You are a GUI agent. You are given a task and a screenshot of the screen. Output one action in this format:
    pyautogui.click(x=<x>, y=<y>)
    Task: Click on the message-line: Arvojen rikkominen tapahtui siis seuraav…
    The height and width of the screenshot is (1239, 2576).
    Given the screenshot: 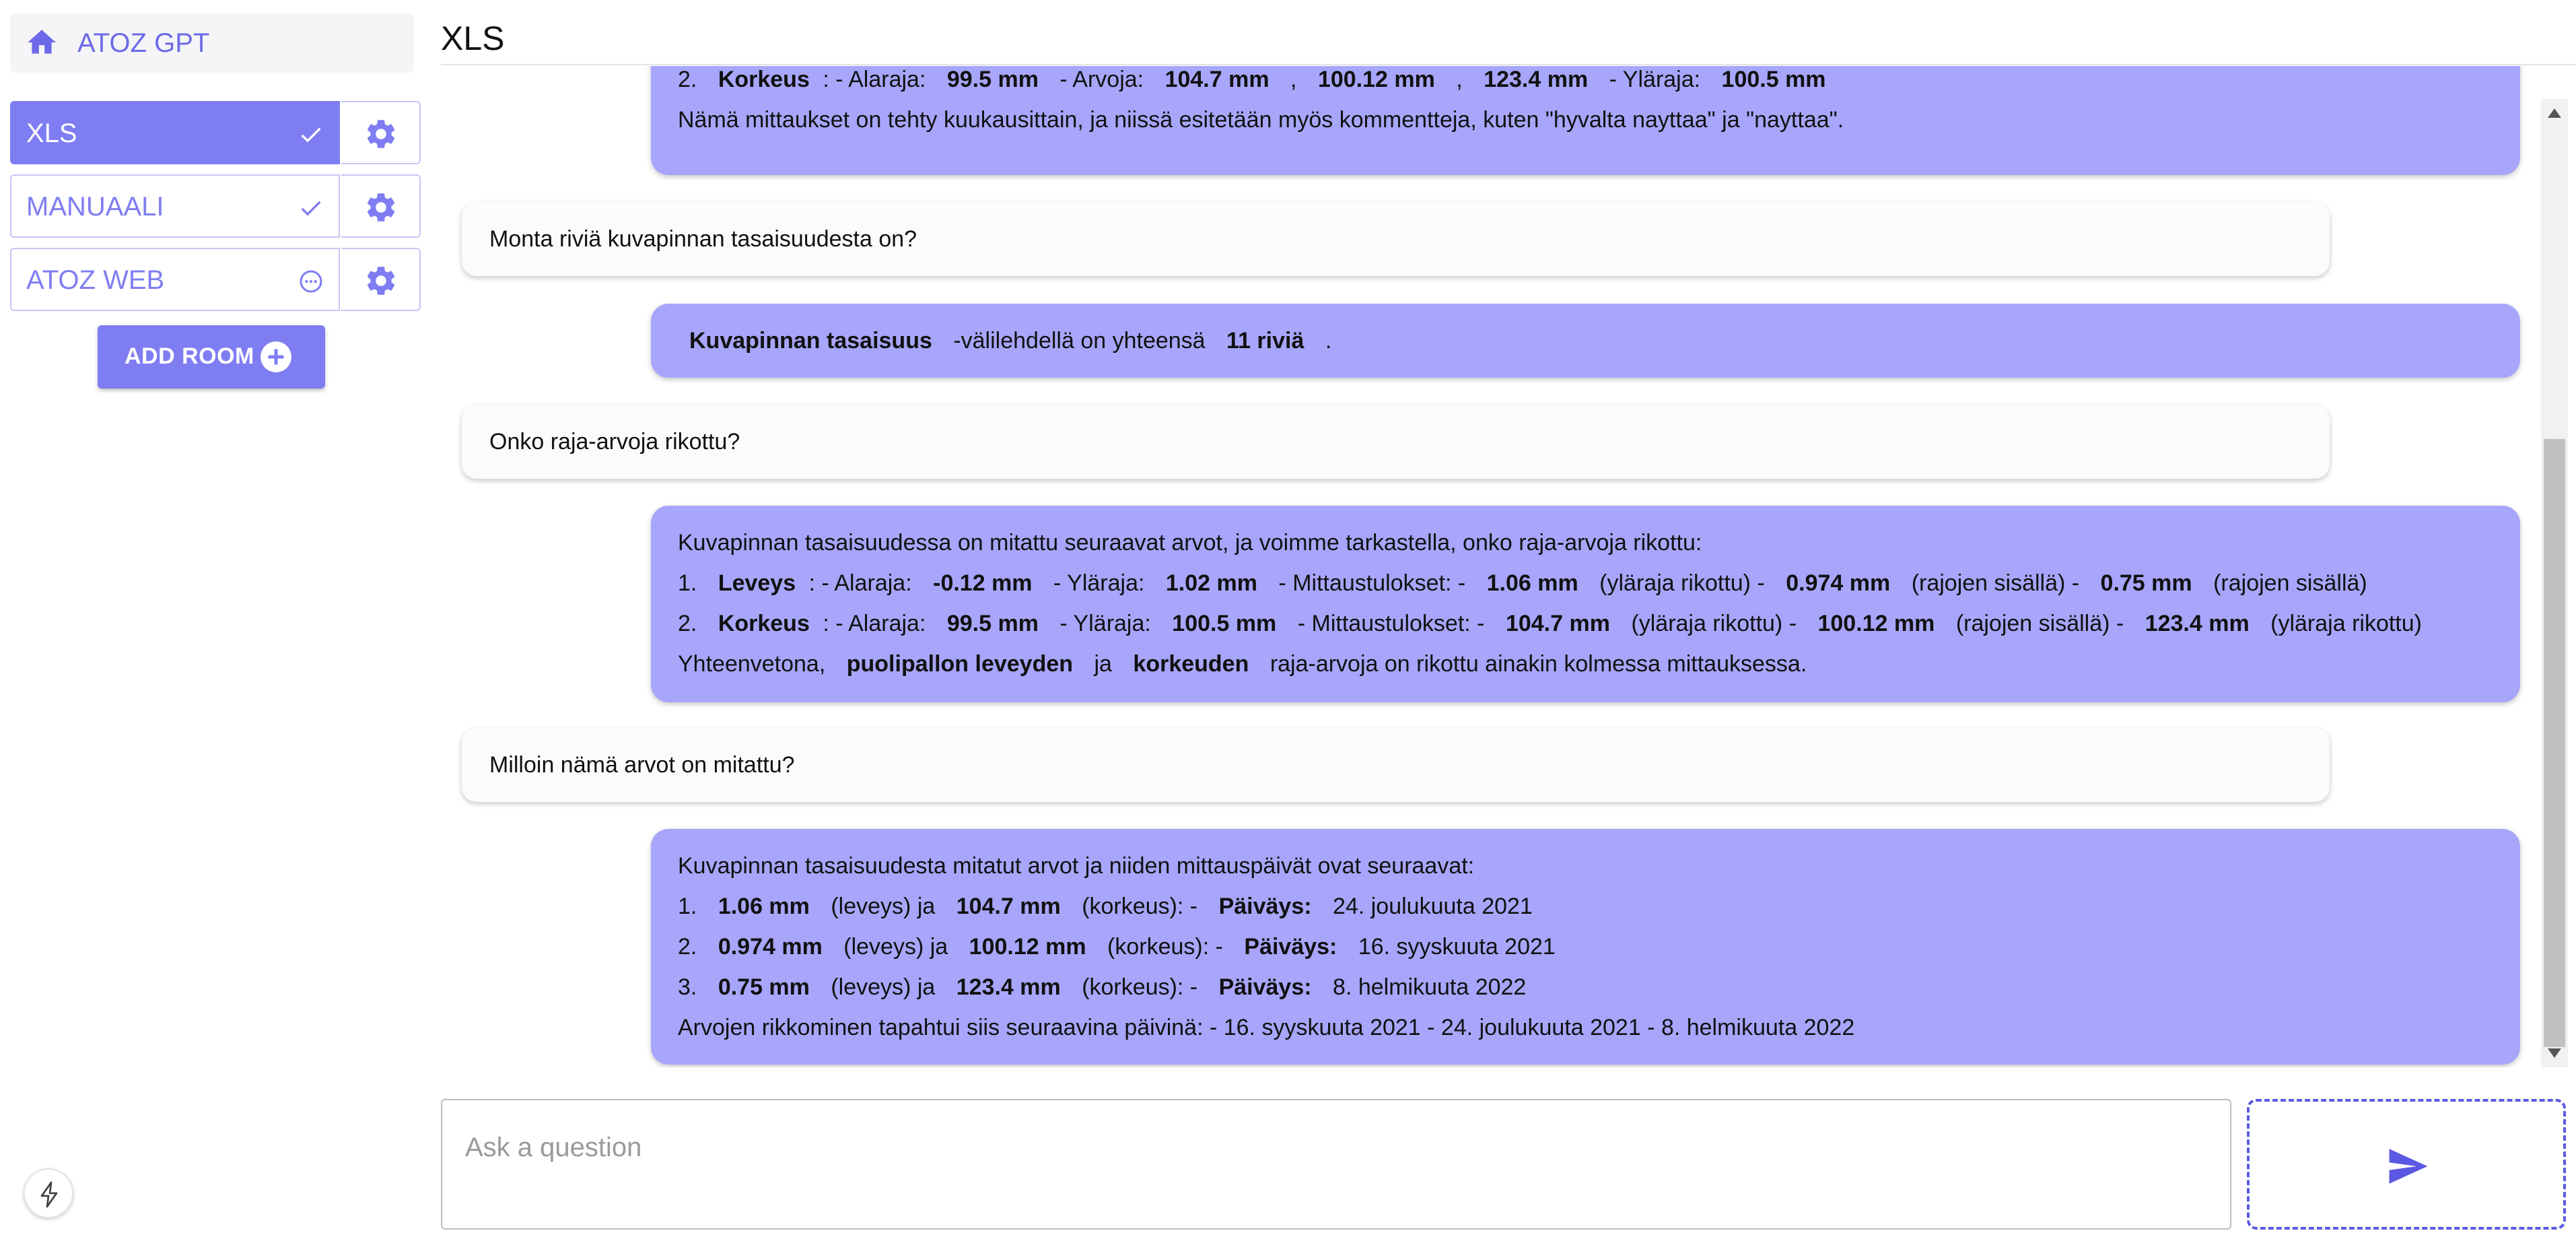 What is the action you would take?
    pyautogui.click(x=1266, y=1027)
    